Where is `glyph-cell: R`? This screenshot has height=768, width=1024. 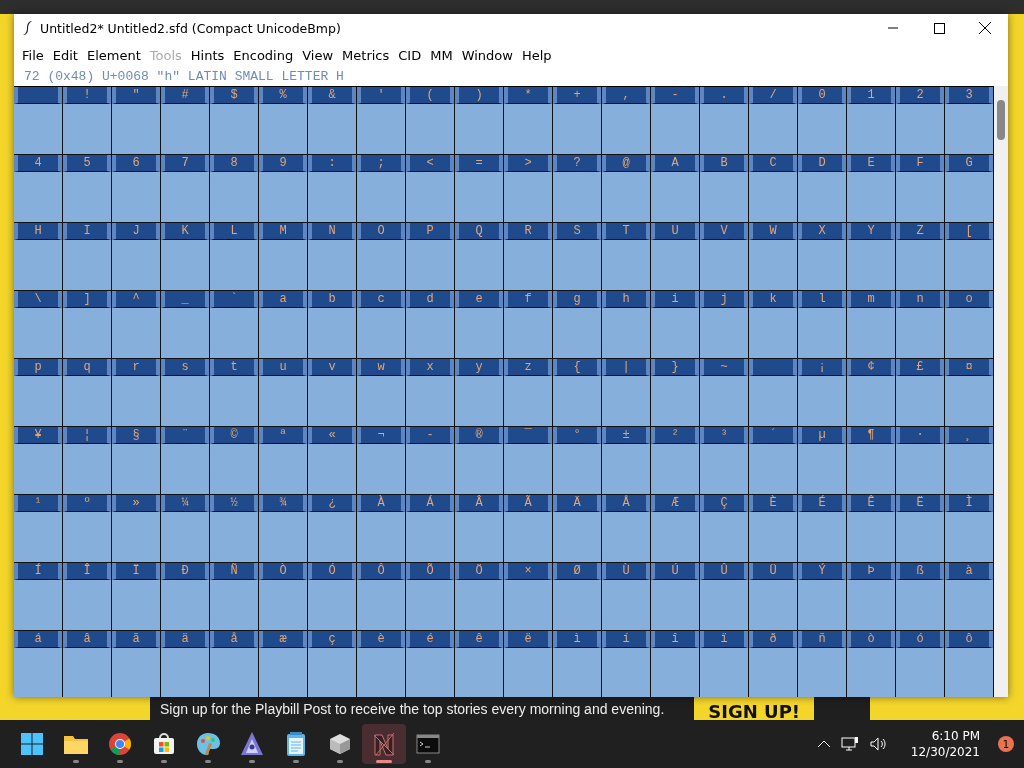 glyph-cell: R is located at coordinates (528, 257).